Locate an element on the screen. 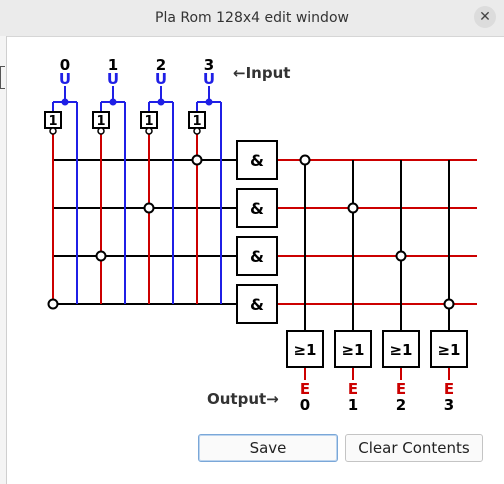 The image size is (504, 484). output-index-label: 0 is located at coordinates (305, 405).